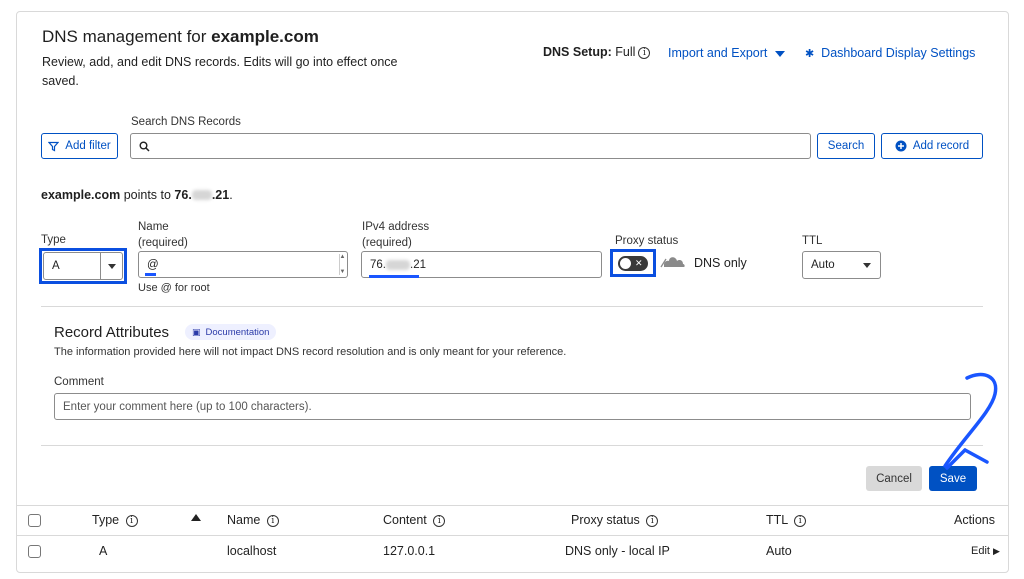  I want to click on add-filter-button: Add filter, so click(79, 146).